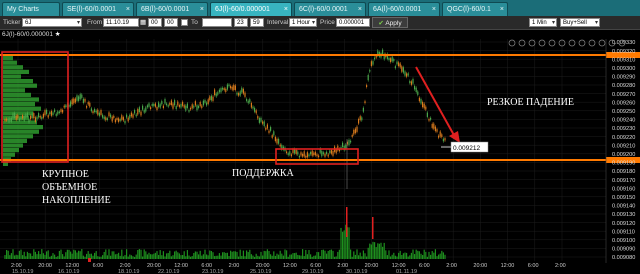 The width and height of the screenshot is (640, 274). Describe the element at coordinates (404, 9) in the screenshot. I see `tab-6a: 6A(l)-60/0.0001 ×` at that location.